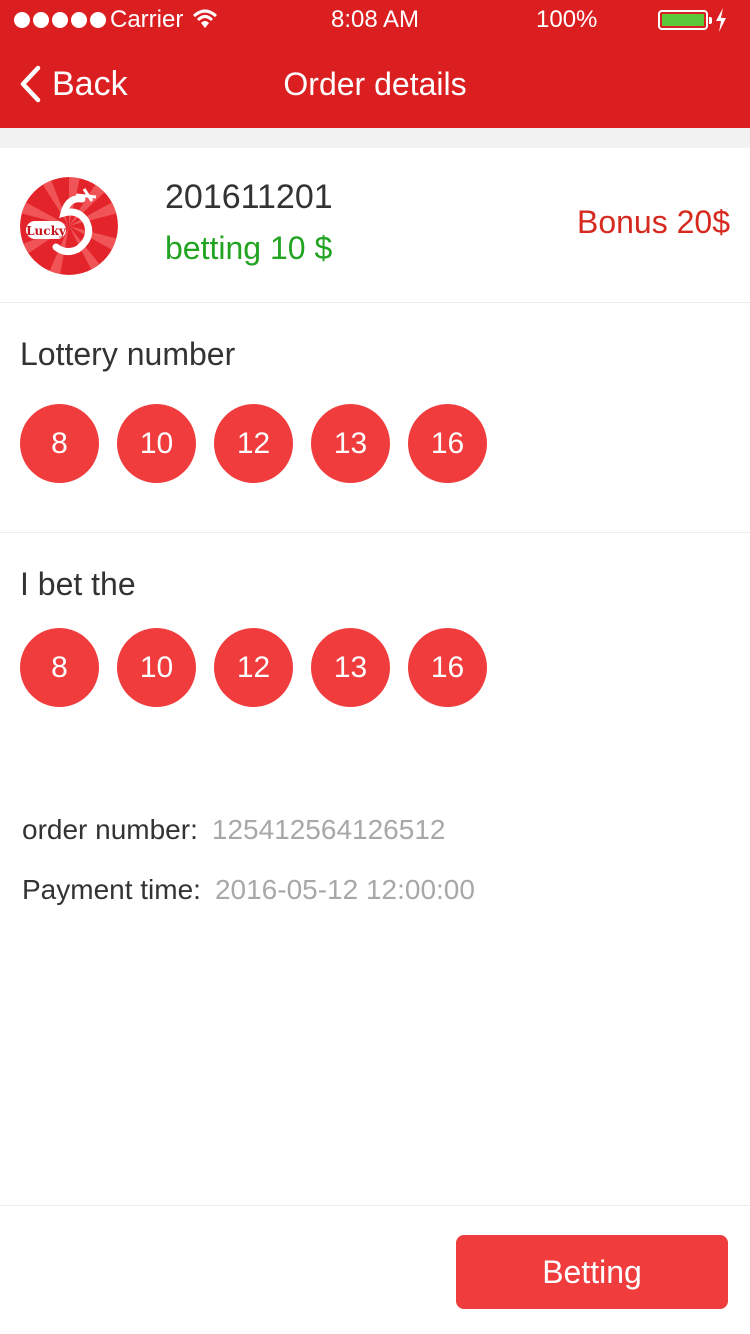 The width and height of the screenshot is (750, 1334). I want to click on betting-button: Betting, so click(592, 1272).